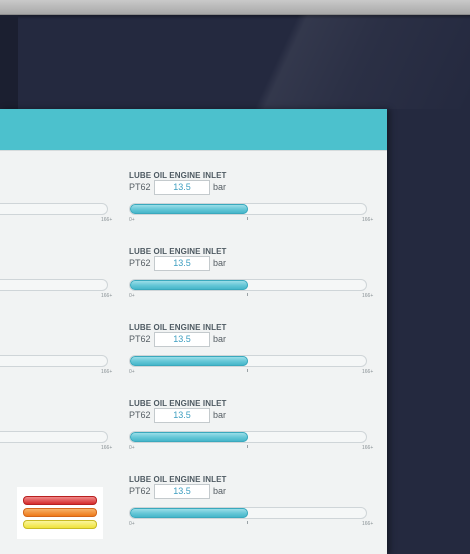 This screenshot has height=554, width=470. What do you see at coordinates (9, 62) in the screenshot?
I see `backdrop-edge` at bounding box center [9, 62].